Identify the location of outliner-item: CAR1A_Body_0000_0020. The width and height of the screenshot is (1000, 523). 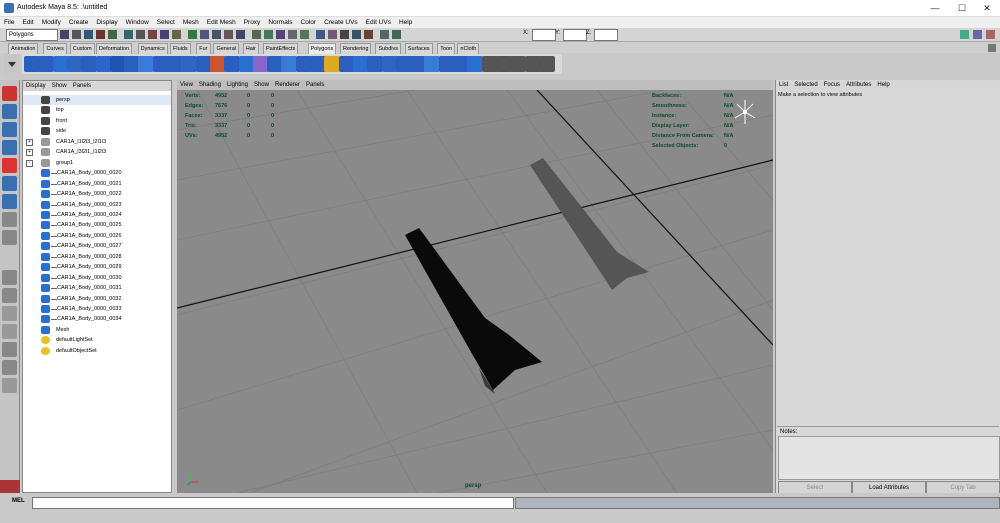
(97, 173).